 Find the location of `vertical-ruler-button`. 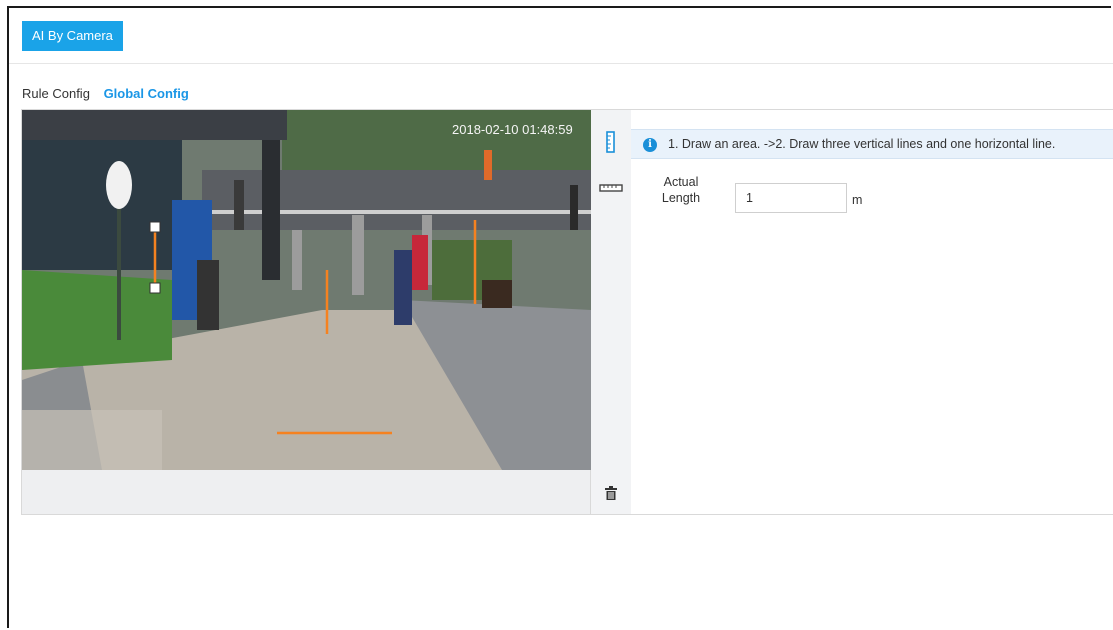

vertical-ruler-button is located at coordinates (611, 142).